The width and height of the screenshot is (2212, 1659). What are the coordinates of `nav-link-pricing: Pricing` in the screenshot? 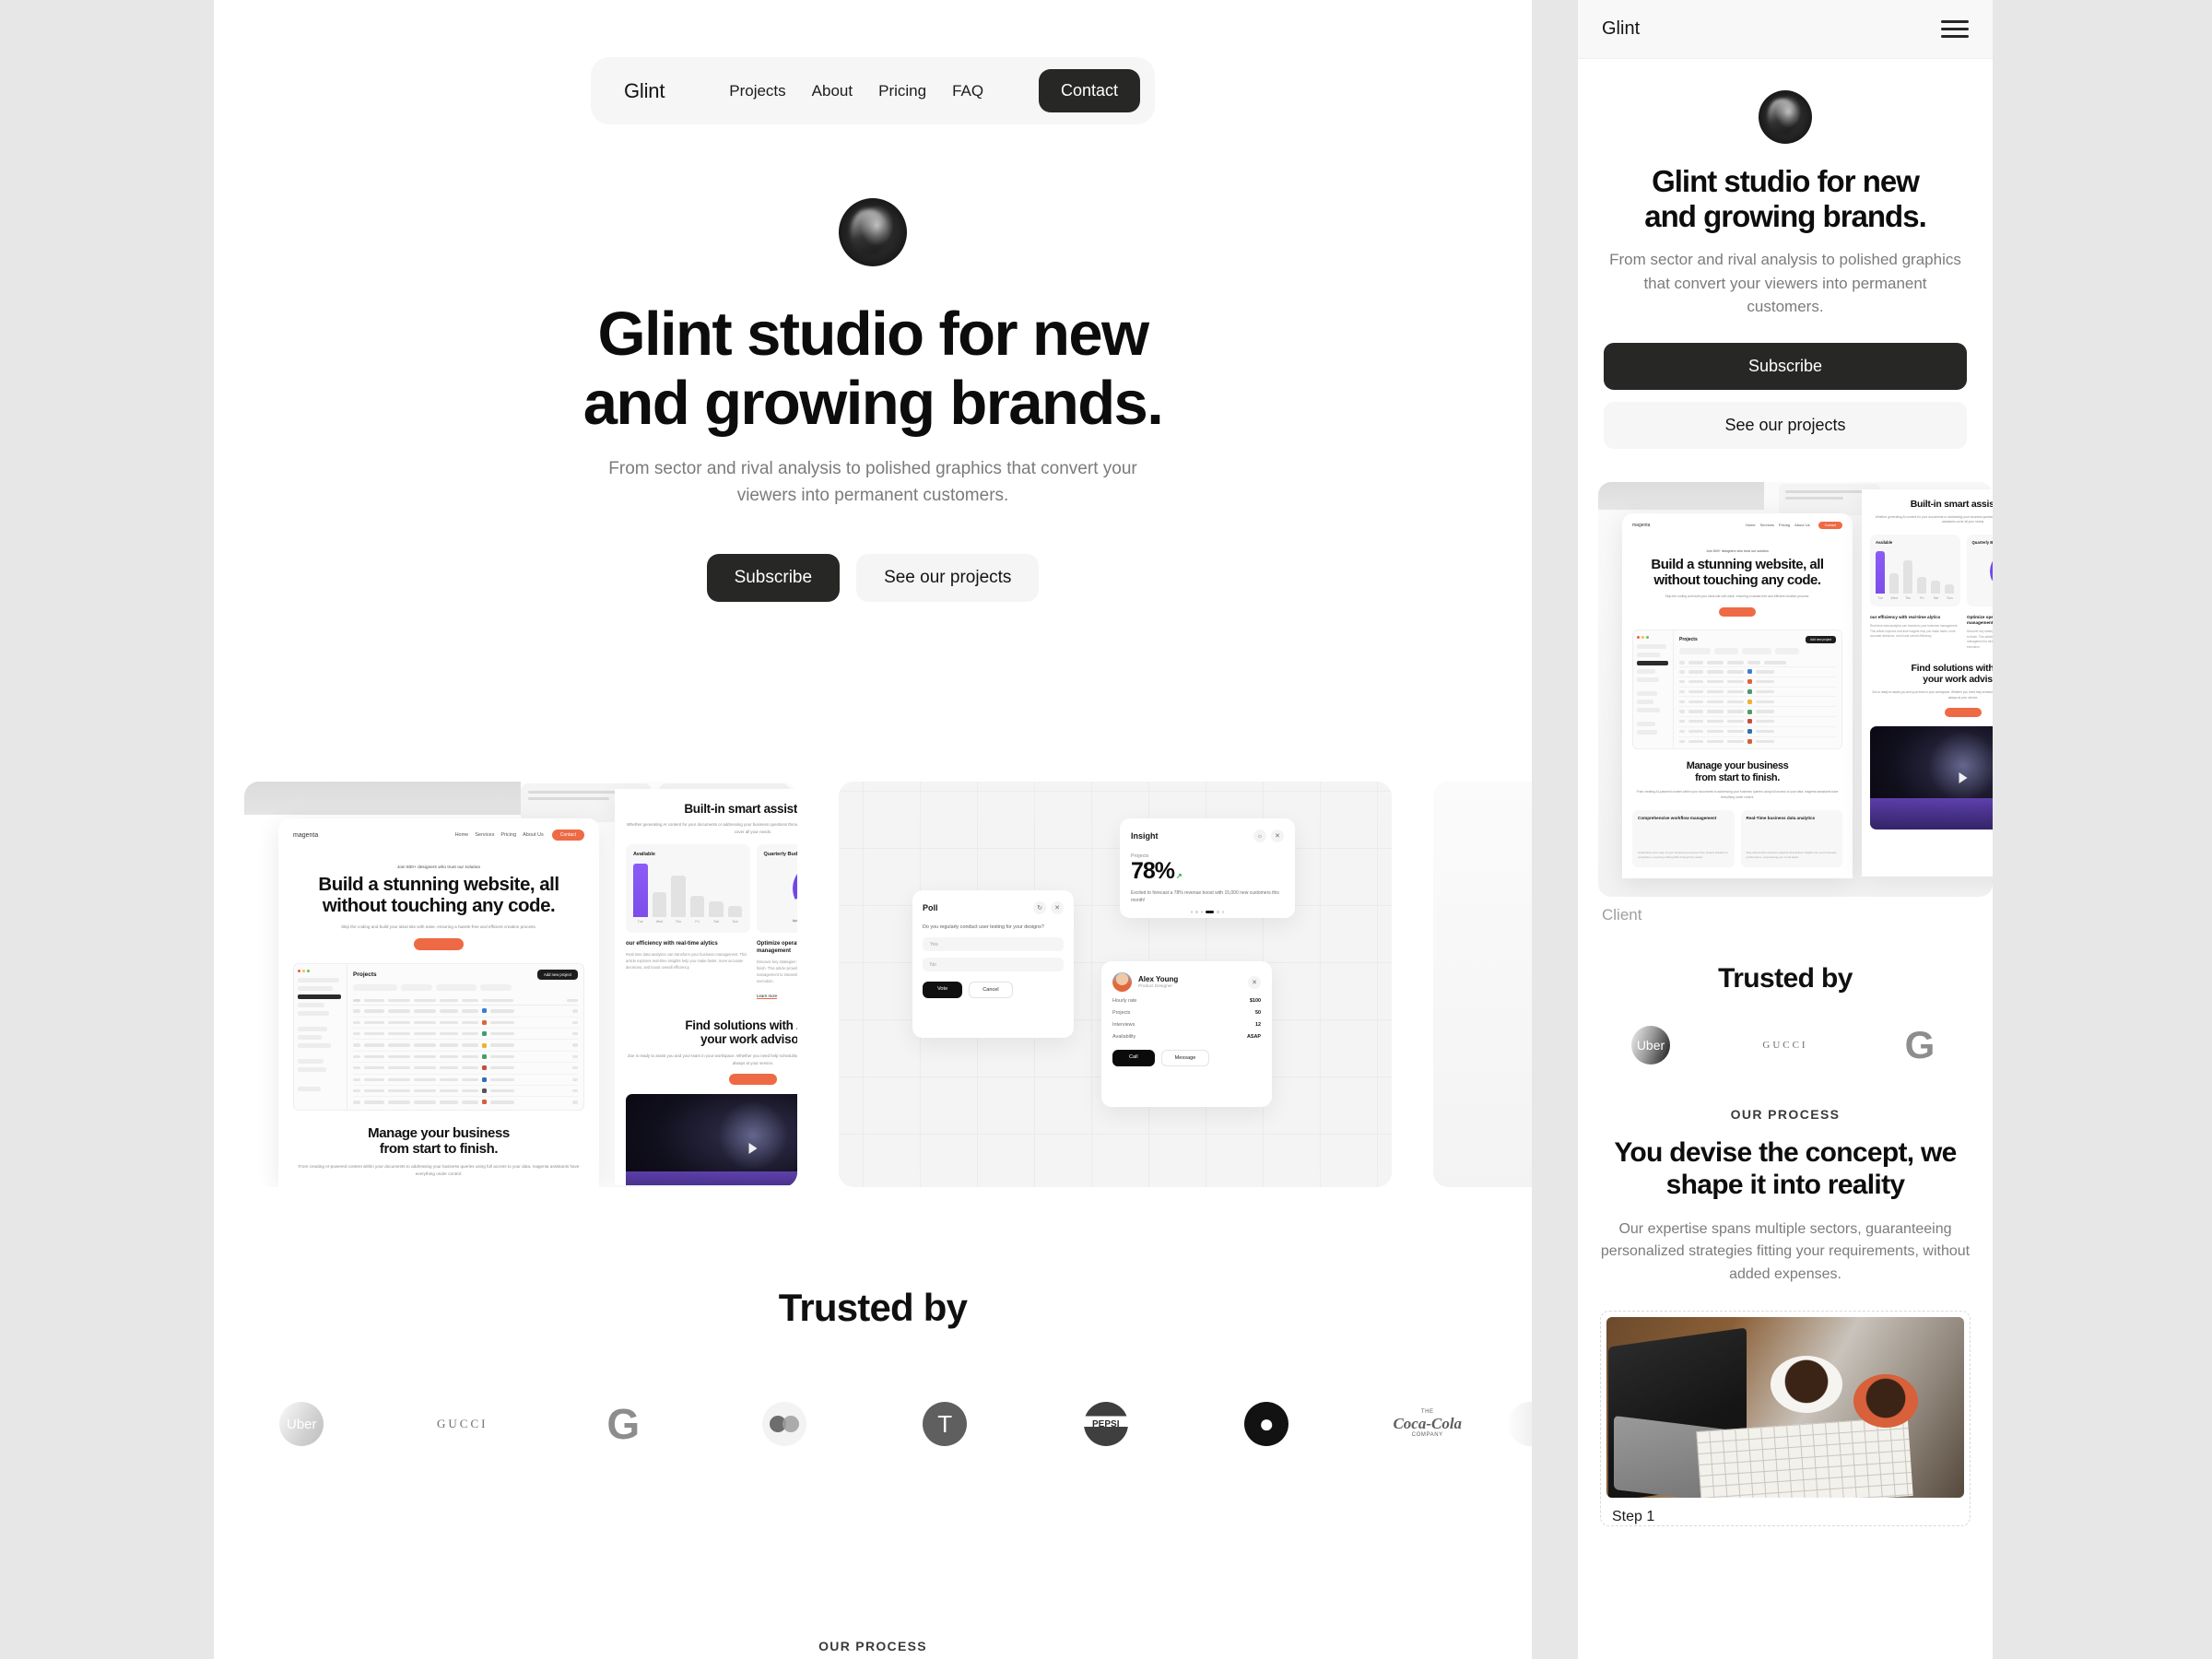 It's located at (902, 91).